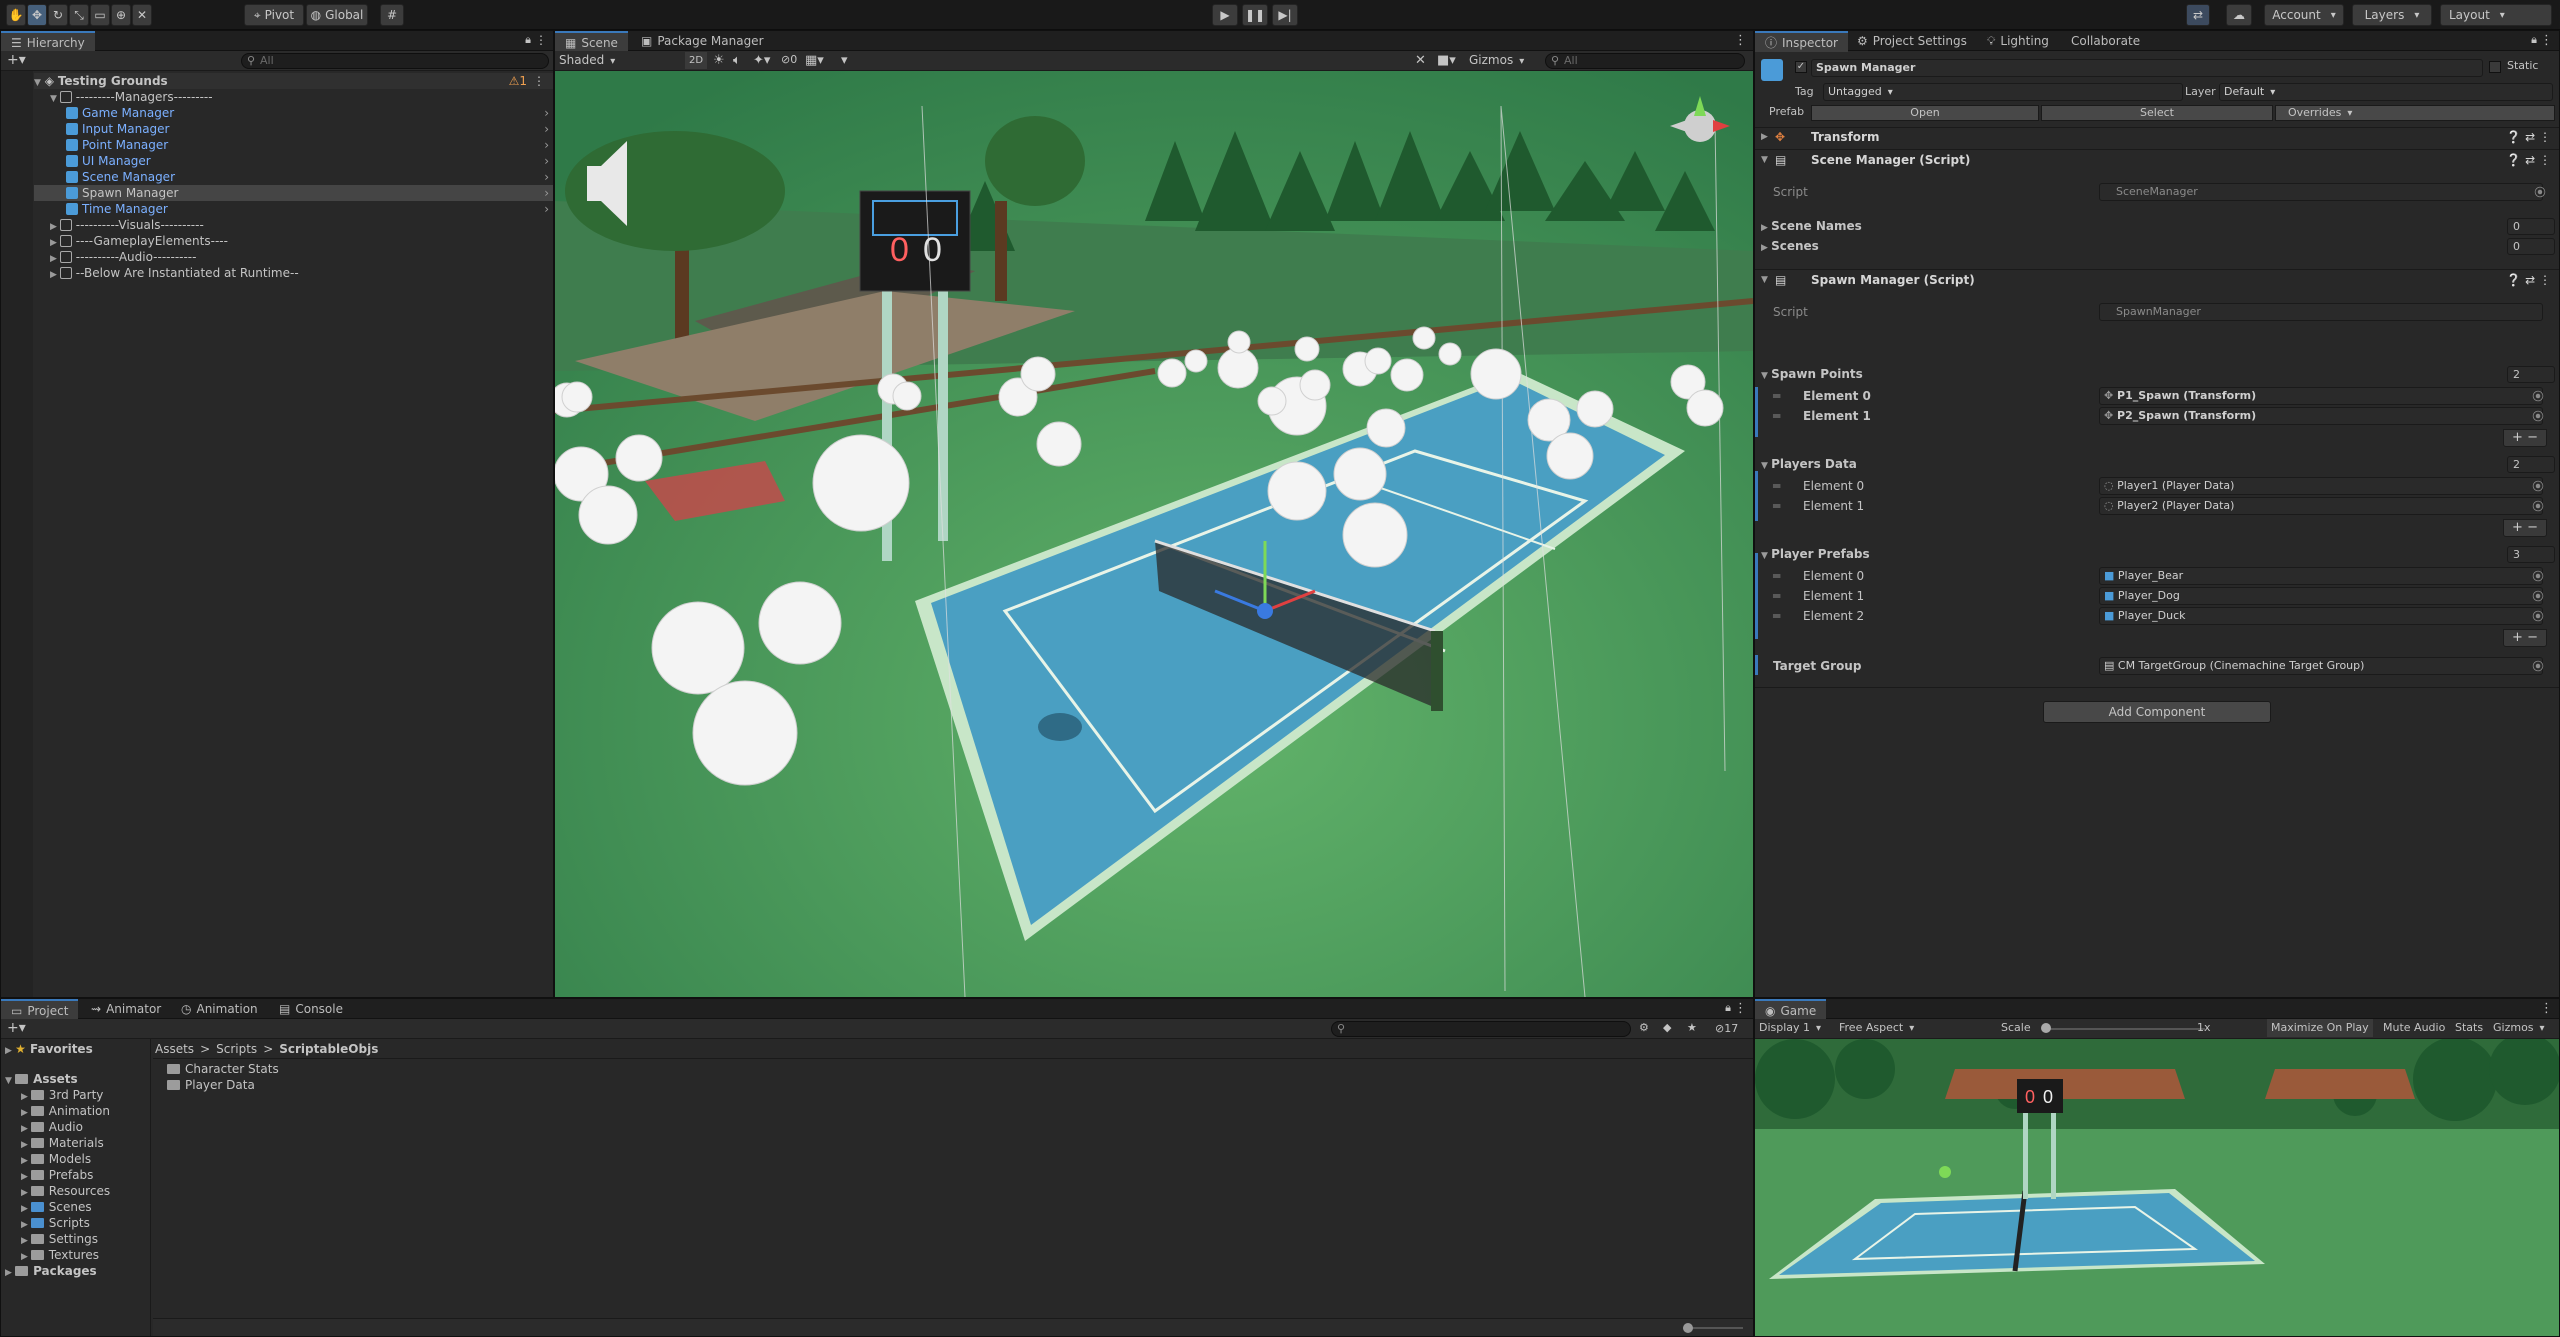 The width and height of the screenshot is (2560, 1337). What do you see at coordinates (702, 41) in the screenshot?
I see `tab-package-manager: ▣ Package Manager` at bounding box center [702, 41].